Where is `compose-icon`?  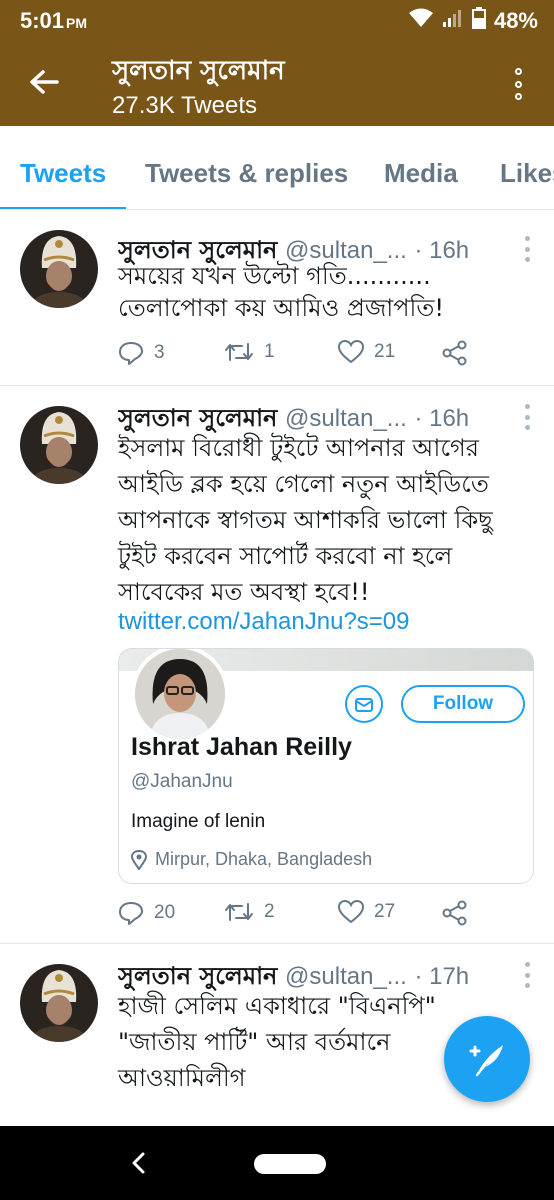
compose-icon is located at coordinates (486, 1061).